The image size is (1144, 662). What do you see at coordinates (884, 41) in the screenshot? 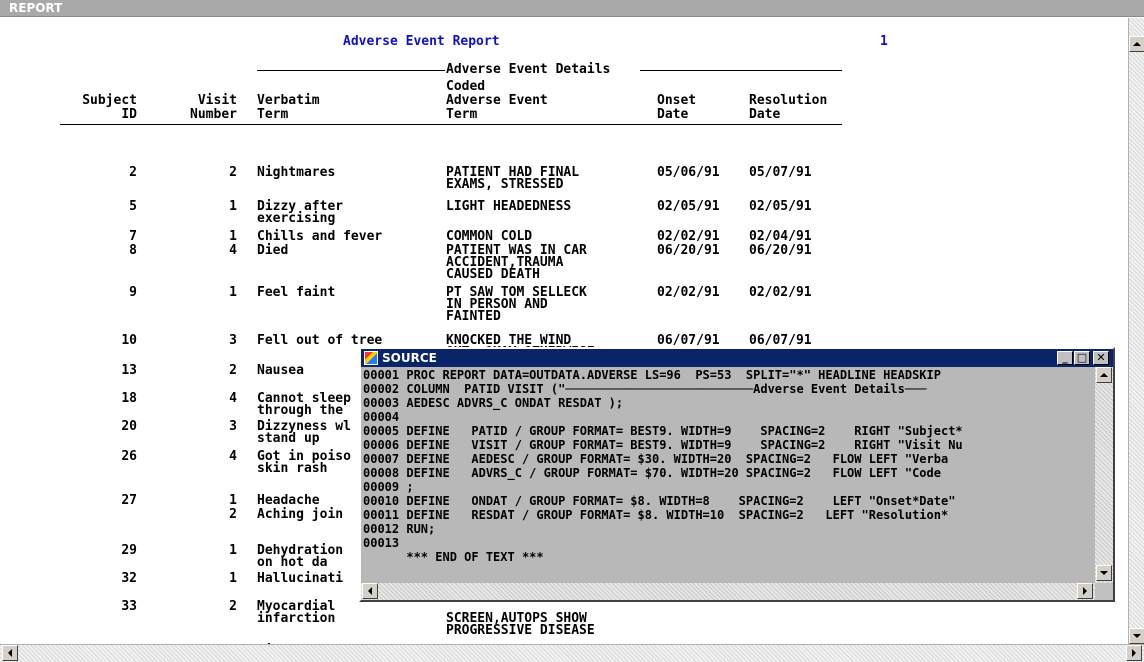
I see `page-number: 1` at bounding box center [884, 41].